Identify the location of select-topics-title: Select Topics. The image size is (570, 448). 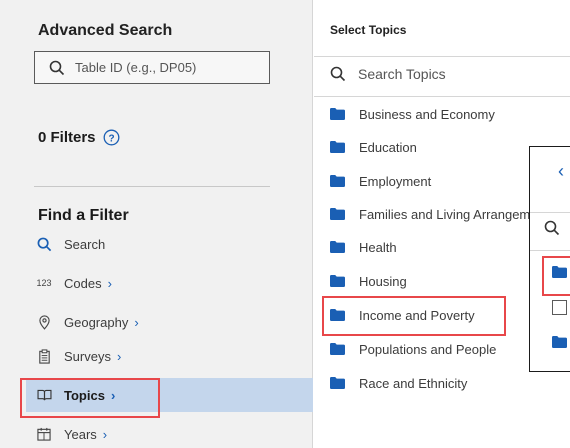
(368, 30).